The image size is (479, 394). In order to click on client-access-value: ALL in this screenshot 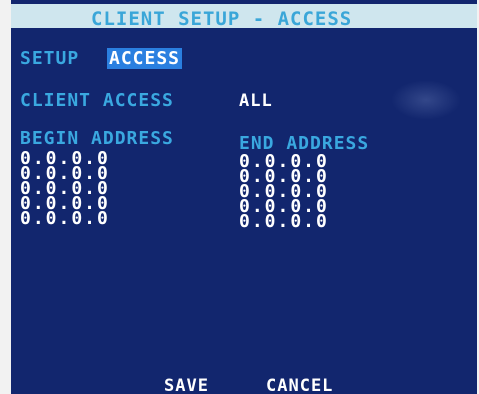, I will do `click(256, 101)`.